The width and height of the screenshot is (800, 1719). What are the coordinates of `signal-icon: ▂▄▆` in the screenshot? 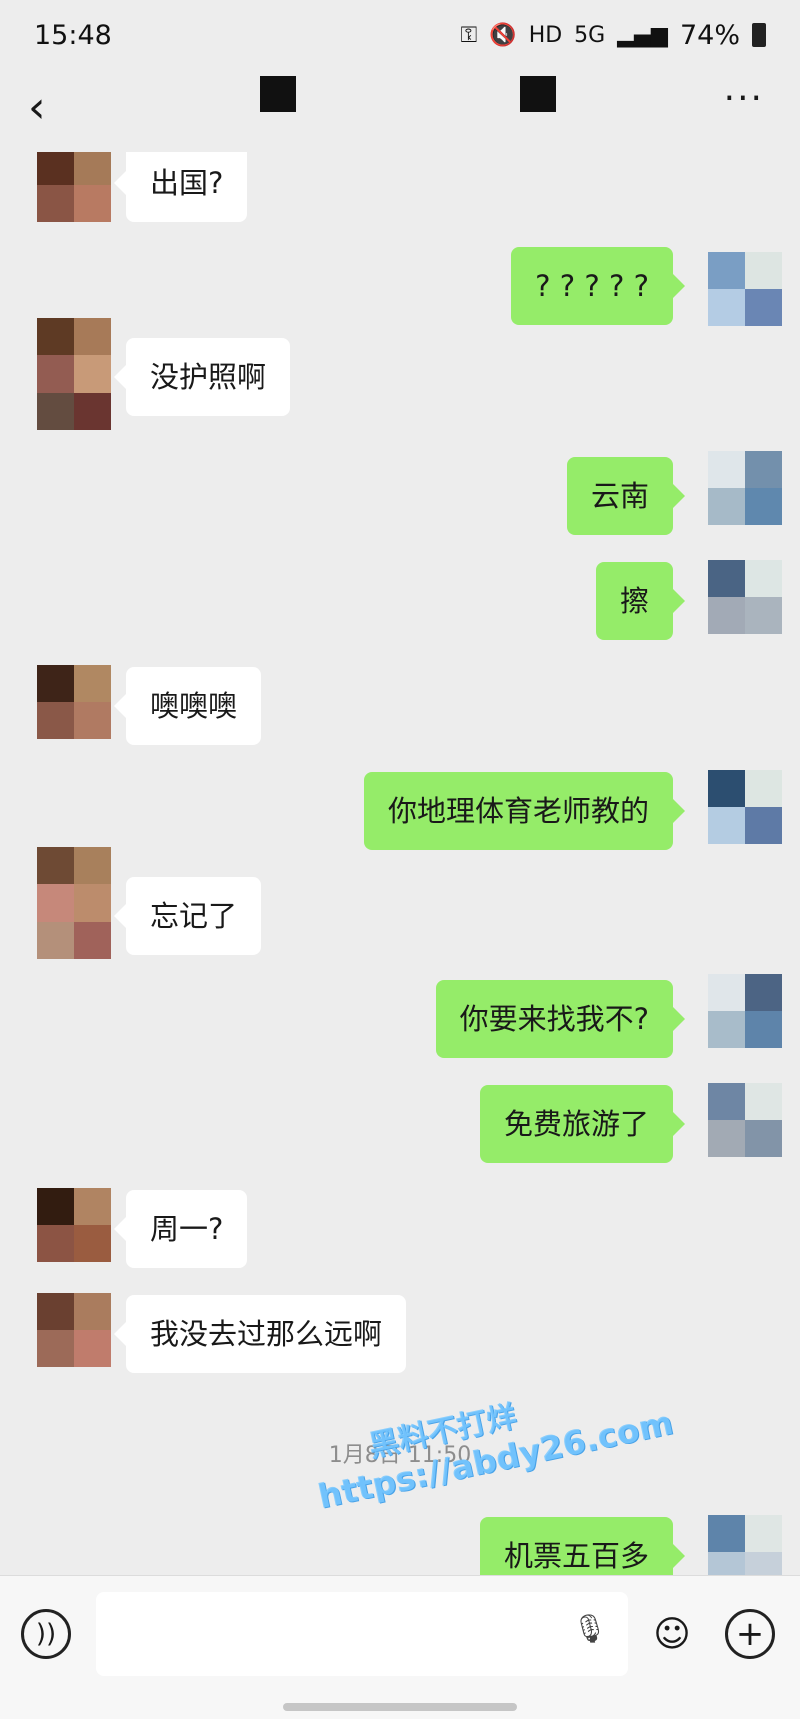 It's located at (642, 35).